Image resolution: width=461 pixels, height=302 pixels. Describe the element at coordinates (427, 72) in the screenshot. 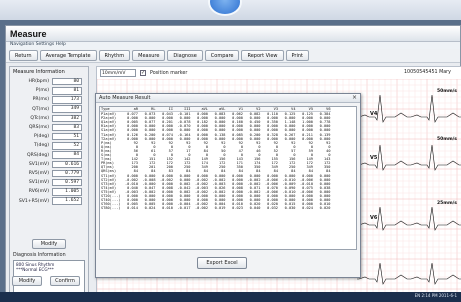

I see `patient-info: 10050545451 Mary` at that location.